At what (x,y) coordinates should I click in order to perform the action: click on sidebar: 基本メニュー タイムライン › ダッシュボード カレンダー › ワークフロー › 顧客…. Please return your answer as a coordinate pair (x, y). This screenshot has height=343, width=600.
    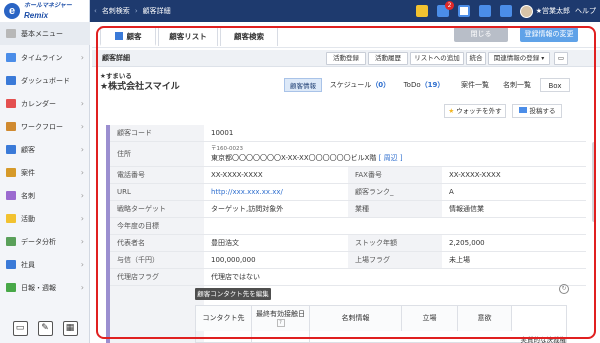
    Looking at the image, I should click on (45, 182).